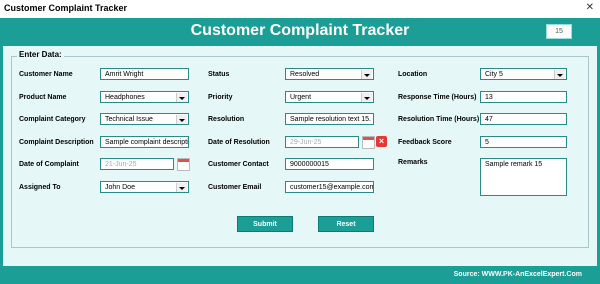  I want to click on date-of-resolution-field: 29-Jun-25, so click(322, 142).